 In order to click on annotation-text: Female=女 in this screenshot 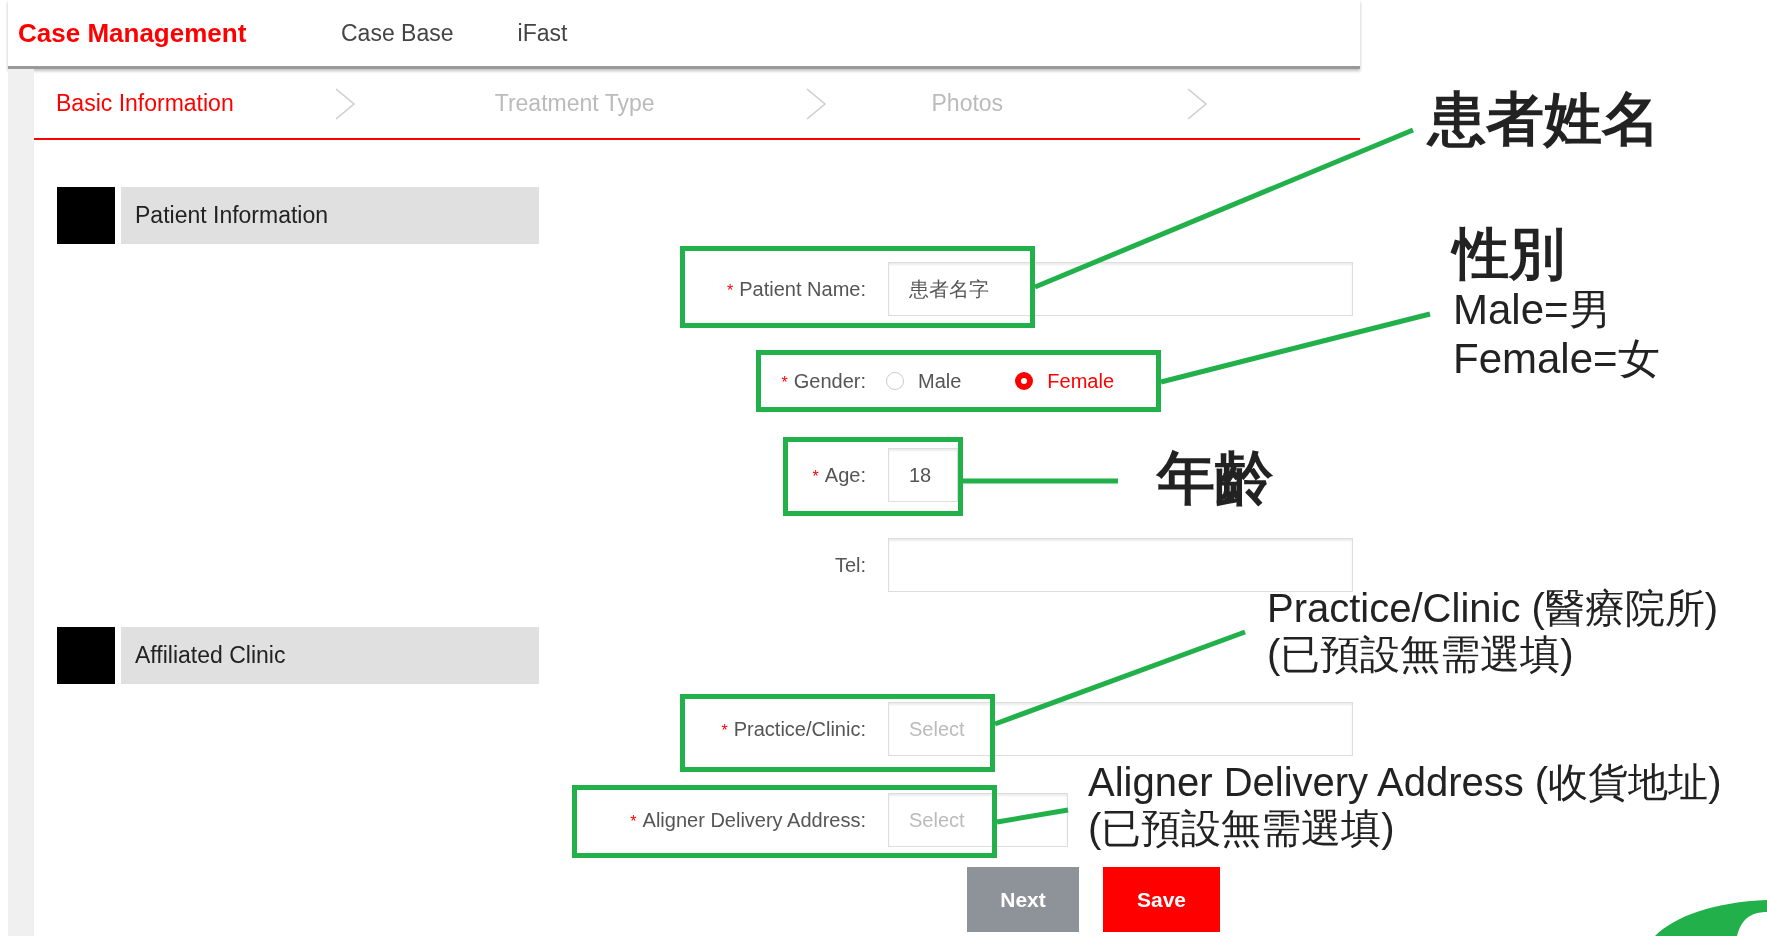, I will do `click(1556, 358)`.